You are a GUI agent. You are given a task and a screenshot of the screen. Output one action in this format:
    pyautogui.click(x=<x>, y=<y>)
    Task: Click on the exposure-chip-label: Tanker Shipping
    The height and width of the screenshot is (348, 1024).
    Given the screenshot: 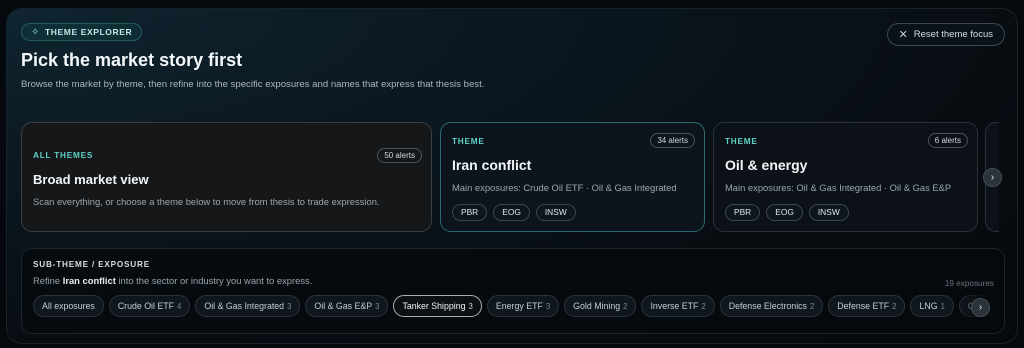 What is the action you would take?
    pyautogui.click(x=434, y=306)
    